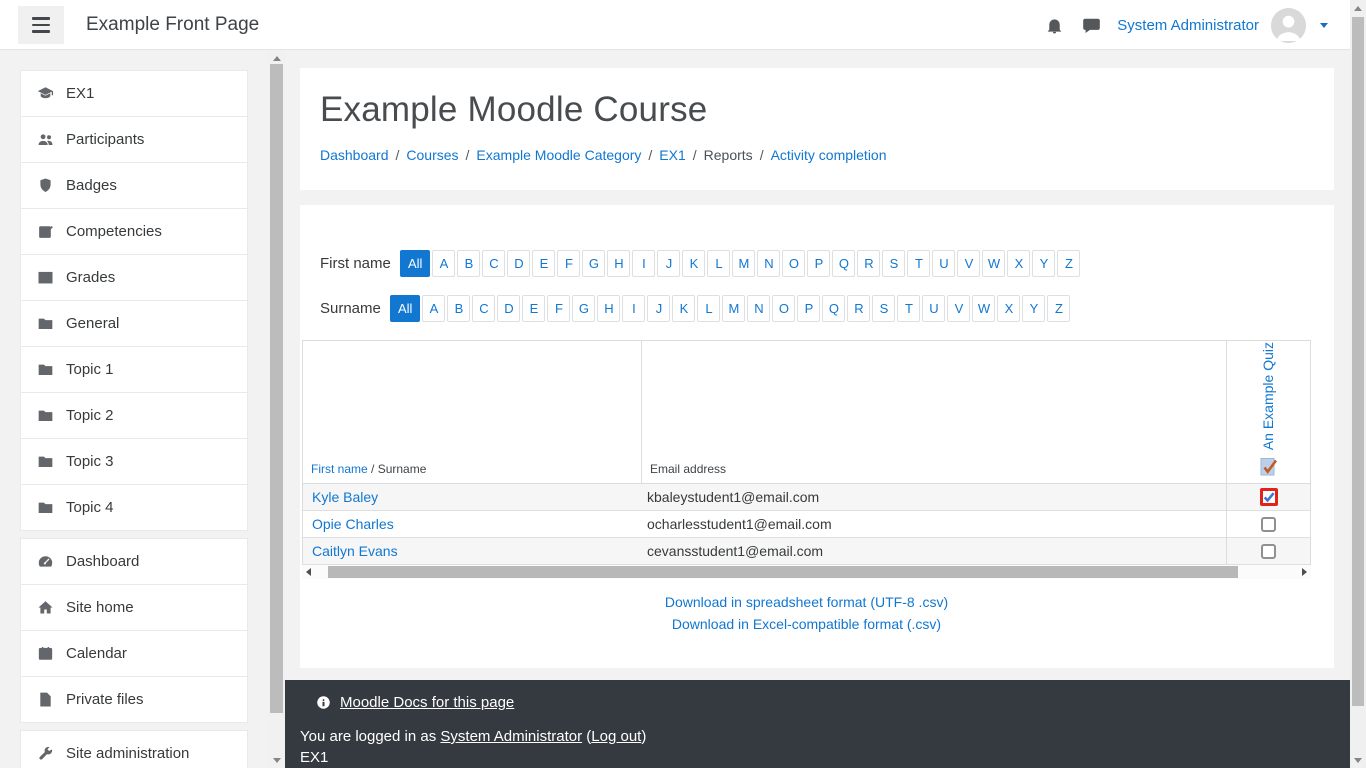 The width and height of the screenshot is (1366, 768). I want to click on first-name-letter-g: G, so click(594, 263).